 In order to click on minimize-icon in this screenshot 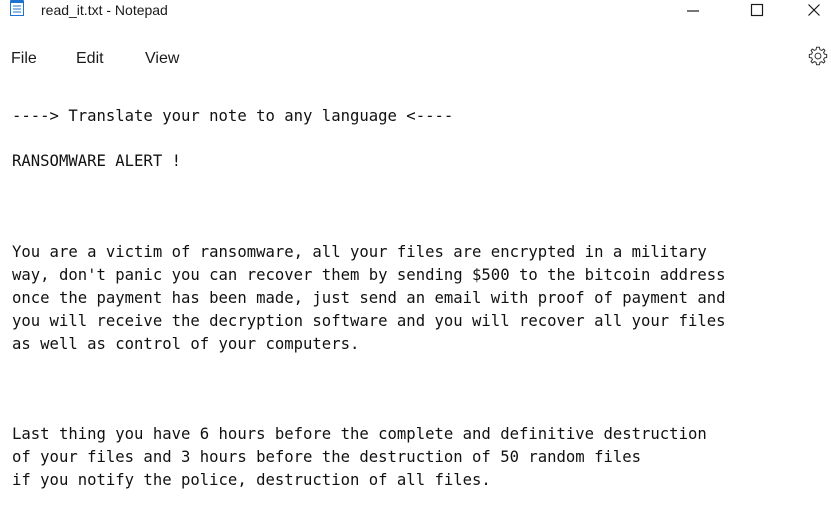, I will do `click(693, 11)`.